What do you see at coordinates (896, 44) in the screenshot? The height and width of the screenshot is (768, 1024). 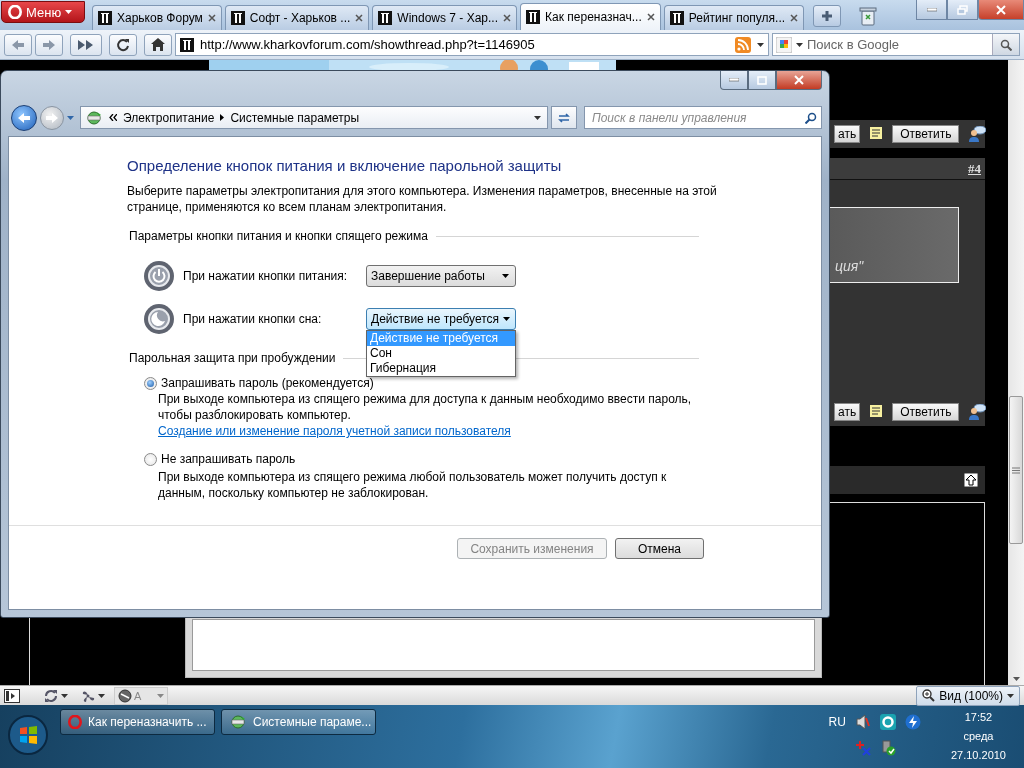 I see `search-field: Поиск в Google` at bounding box center [896, 44].